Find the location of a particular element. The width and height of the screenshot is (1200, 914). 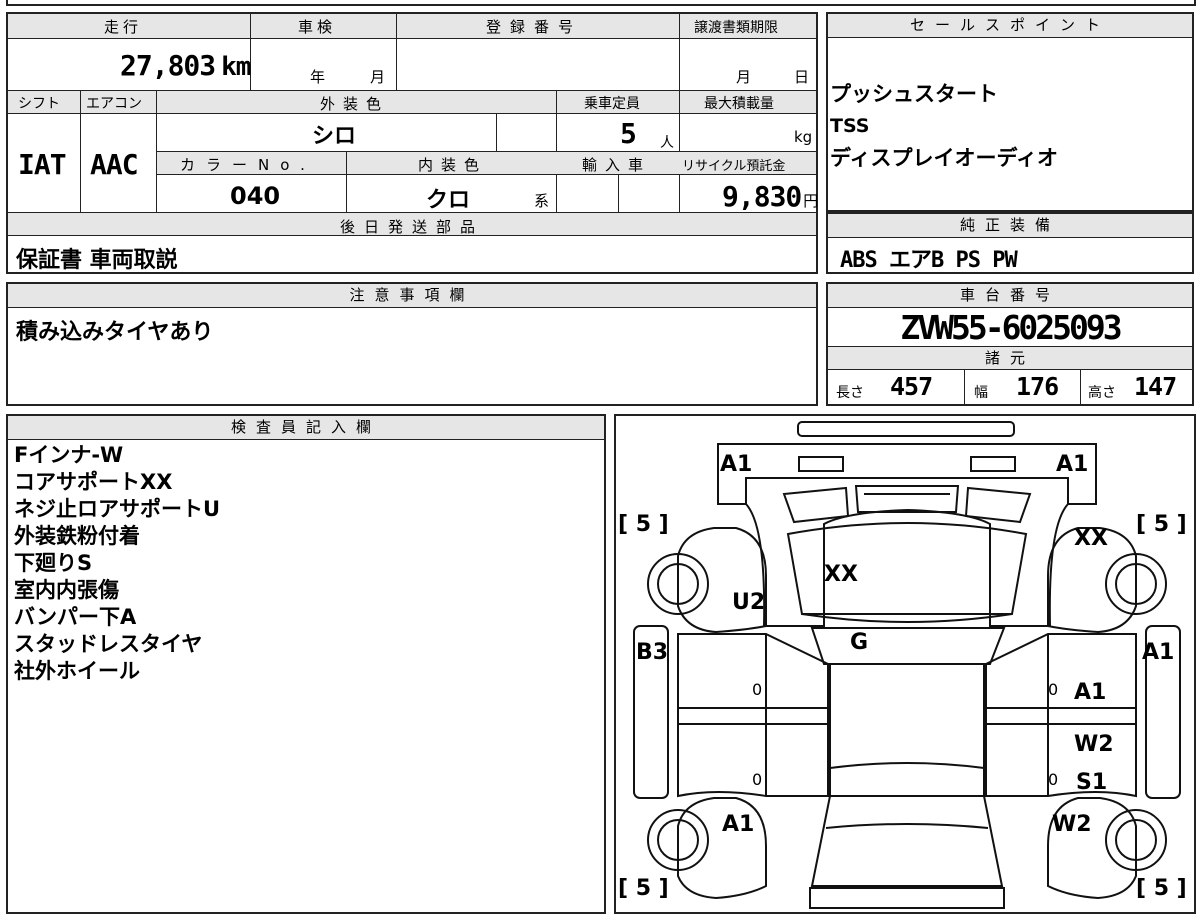

mark-front-left: A1 is located at coordinates (736, 464).